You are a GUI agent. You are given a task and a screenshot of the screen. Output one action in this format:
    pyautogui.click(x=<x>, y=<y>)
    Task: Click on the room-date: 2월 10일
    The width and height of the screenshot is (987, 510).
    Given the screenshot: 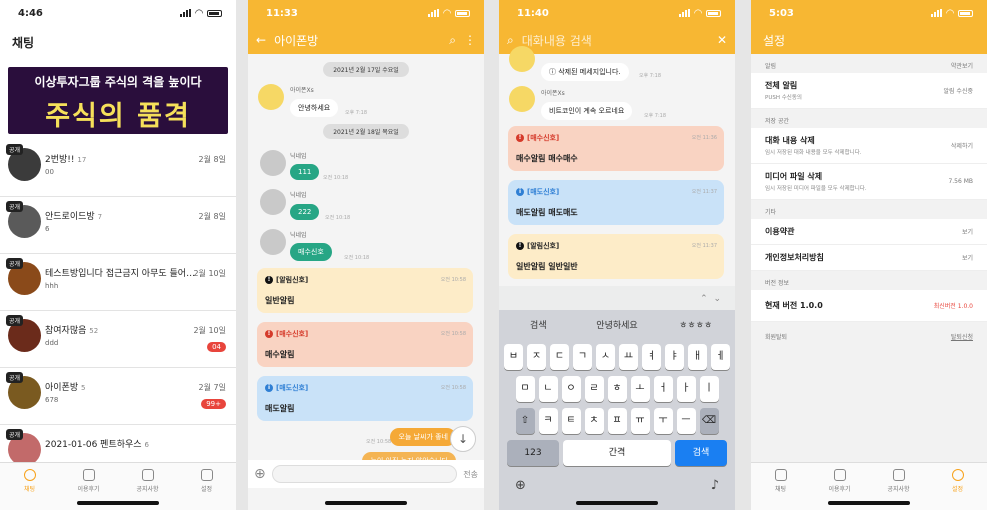 What is the action you would take?
    pyautogui.click(x=209, y=330)
    